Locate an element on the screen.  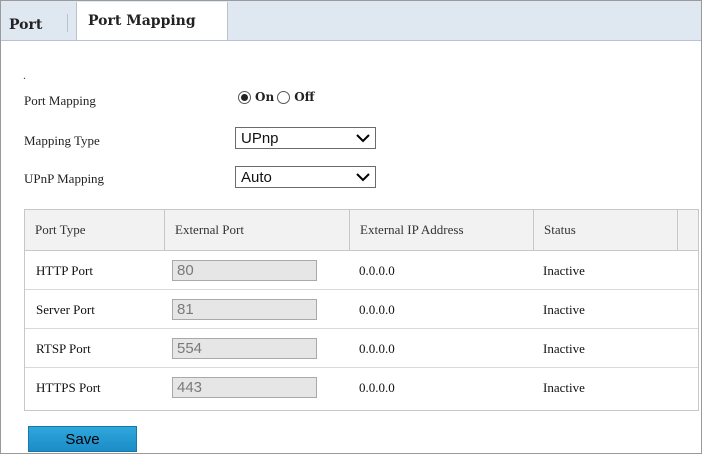
table-row: HTTP Port 80 0.0.0.0 Inactive is located at coordinates (361, 270).